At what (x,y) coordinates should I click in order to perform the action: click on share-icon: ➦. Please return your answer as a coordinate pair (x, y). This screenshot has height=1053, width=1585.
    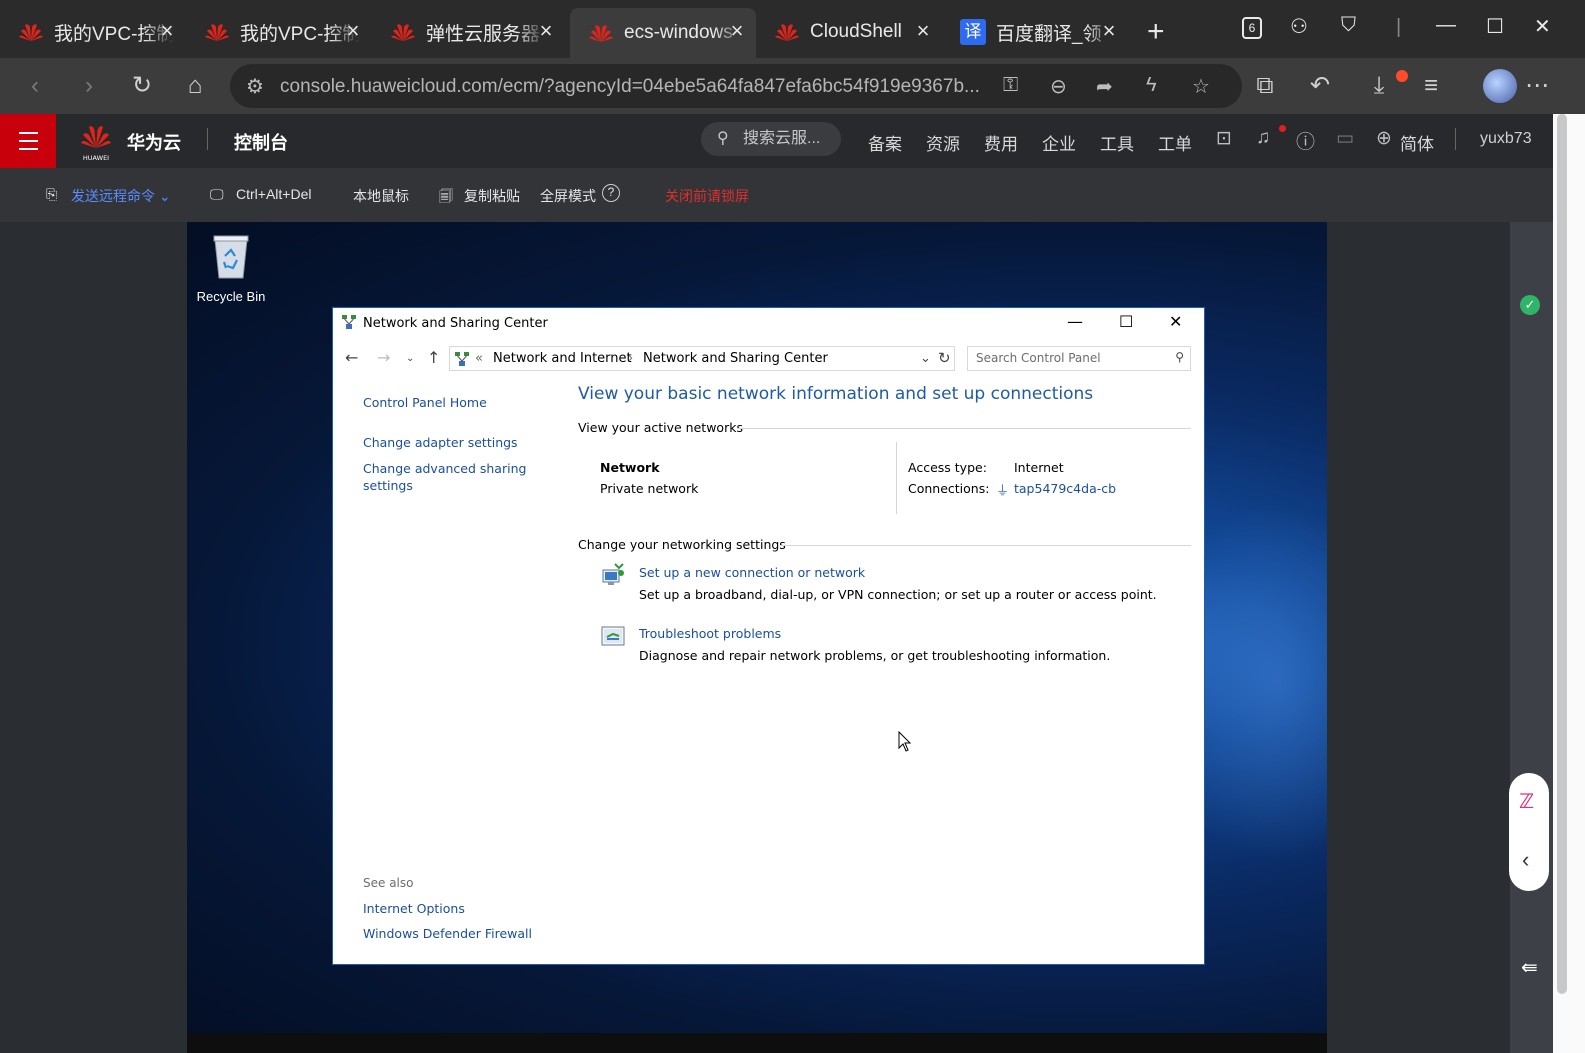
    Looking at the image, I should click on (1104, 86).